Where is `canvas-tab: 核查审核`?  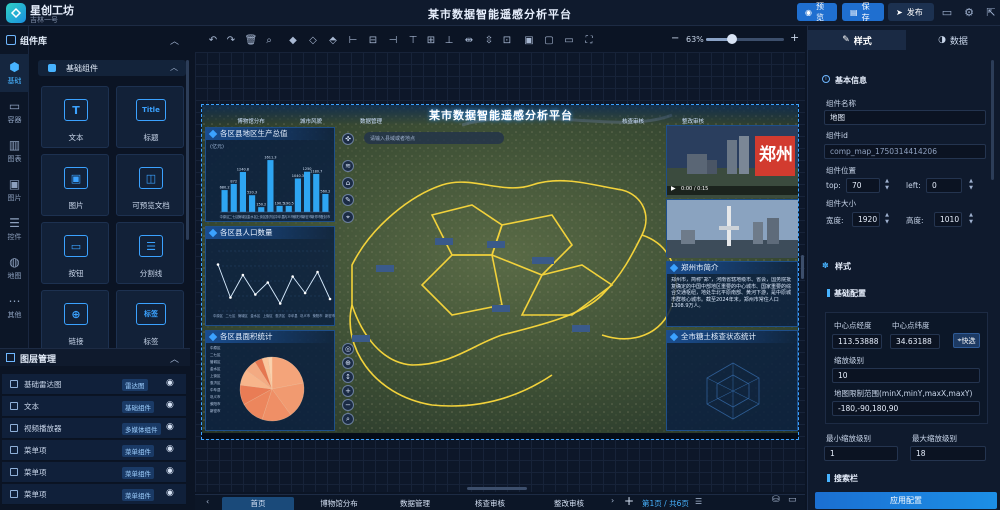 canvas-tab: 核查审核 is located at coordinates (633, 121).